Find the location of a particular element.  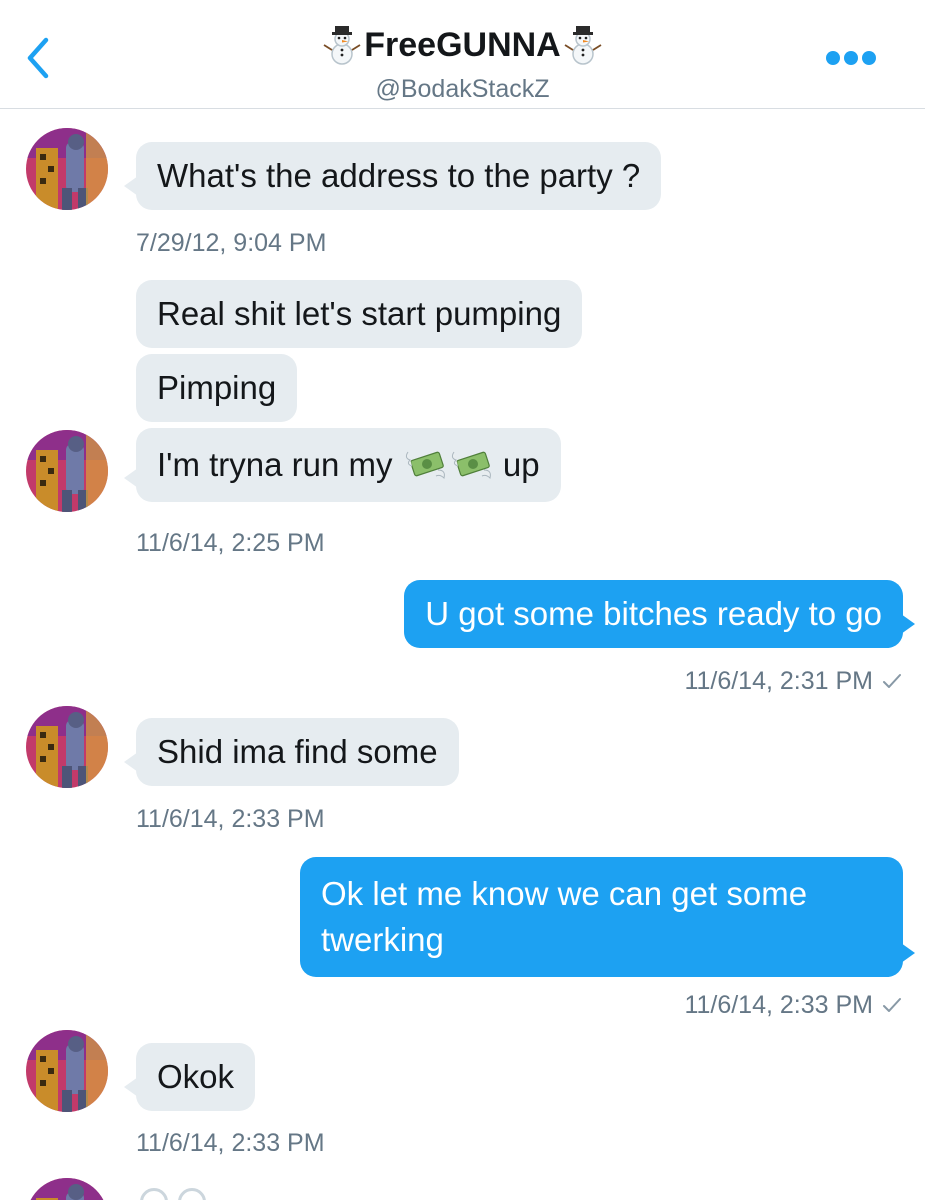

header-title-block: FreeGUNNA @BodakStackZ is located at coordinates (462, 63).